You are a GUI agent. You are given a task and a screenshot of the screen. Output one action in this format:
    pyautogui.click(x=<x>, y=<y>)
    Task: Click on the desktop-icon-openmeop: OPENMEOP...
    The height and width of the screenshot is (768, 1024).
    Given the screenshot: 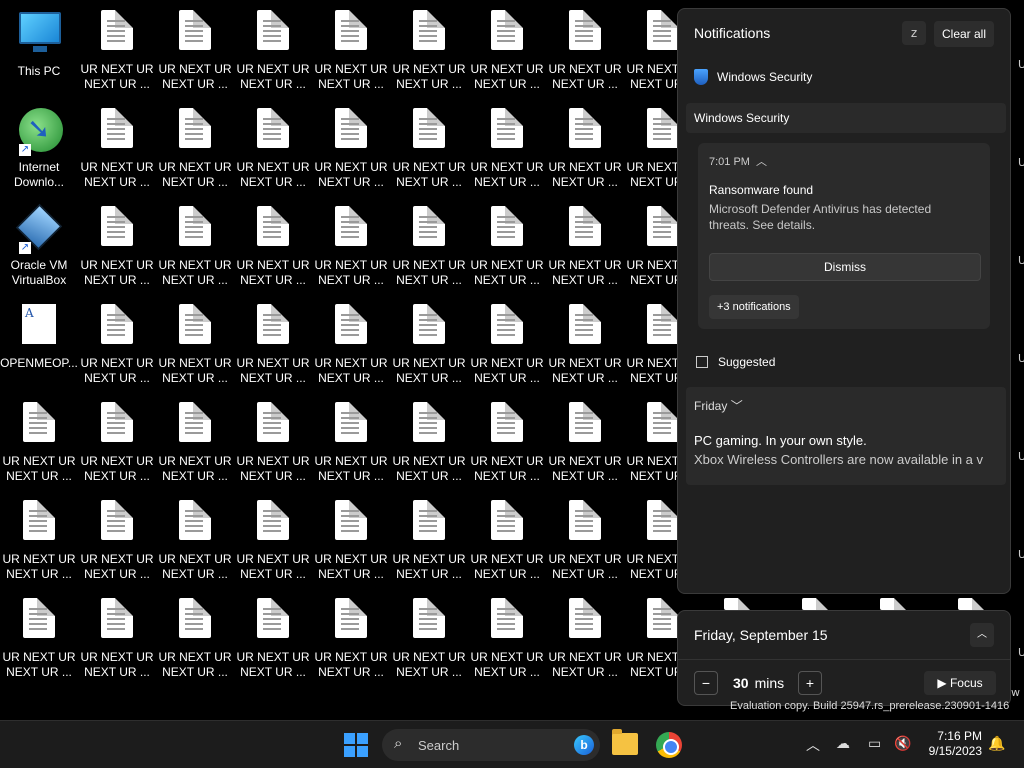 What is the action you would take?
    pyautogui.click(x=39, y=350)
    